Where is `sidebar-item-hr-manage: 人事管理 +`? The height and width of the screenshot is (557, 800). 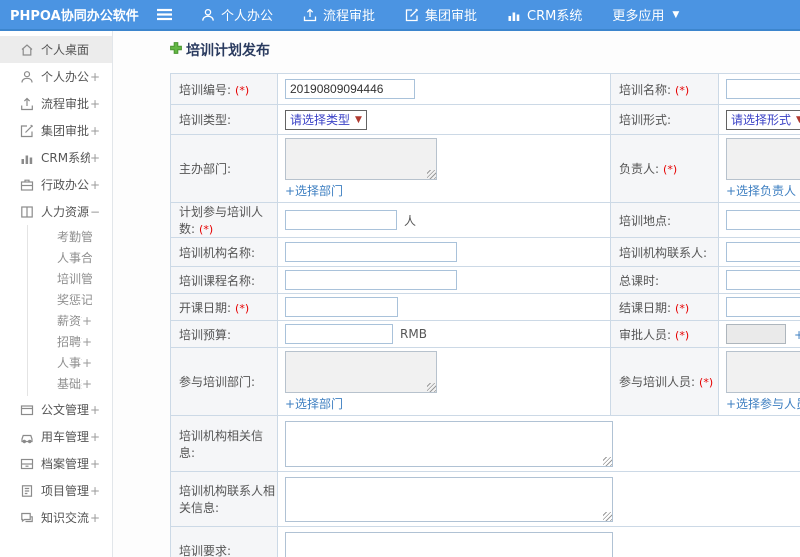 sidebar-item-hr-manage: 人事管理 + is located at coordinates (70, 362).